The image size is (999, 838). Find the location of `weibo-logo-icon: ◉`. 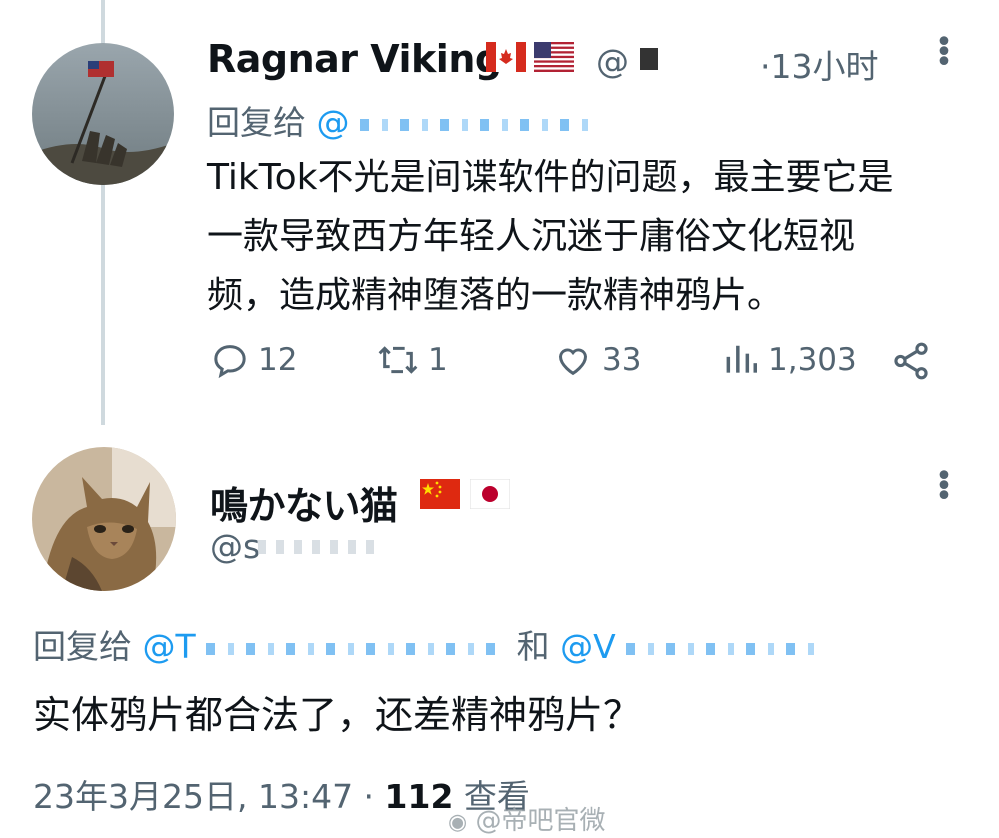

weibo-logo-icon: ◉ is located at coordinates (458, 822).